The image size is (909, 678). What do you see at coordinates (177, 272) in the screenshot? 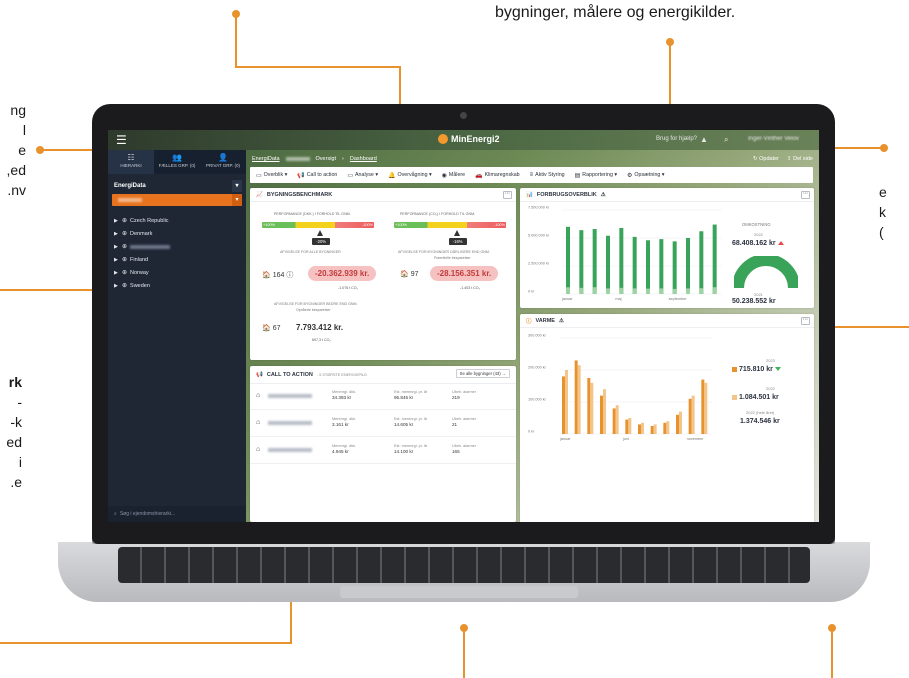
I see `tree-item: ▶ ⊕ Norway` at bounding box center [177, 272].